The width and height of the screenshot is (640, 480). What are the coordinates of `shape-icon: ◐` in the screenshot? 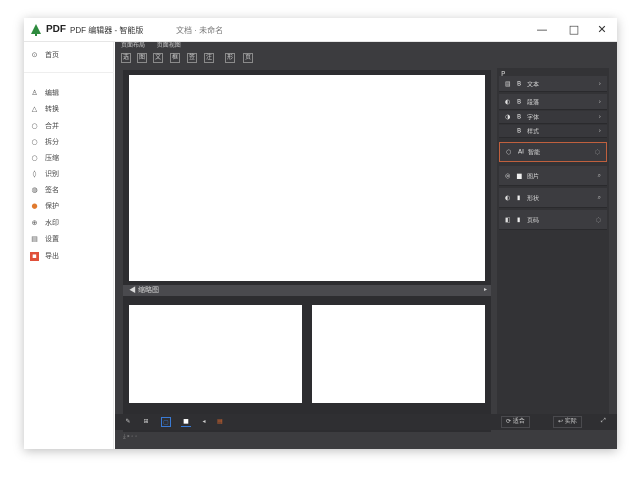 It's located at (508, 197).